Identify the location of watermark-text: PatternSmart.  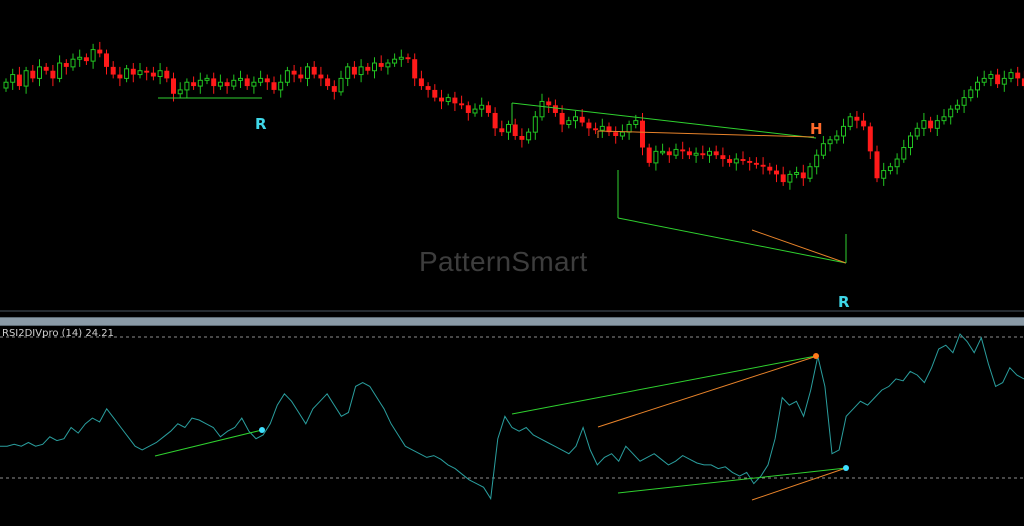
(503, 261).